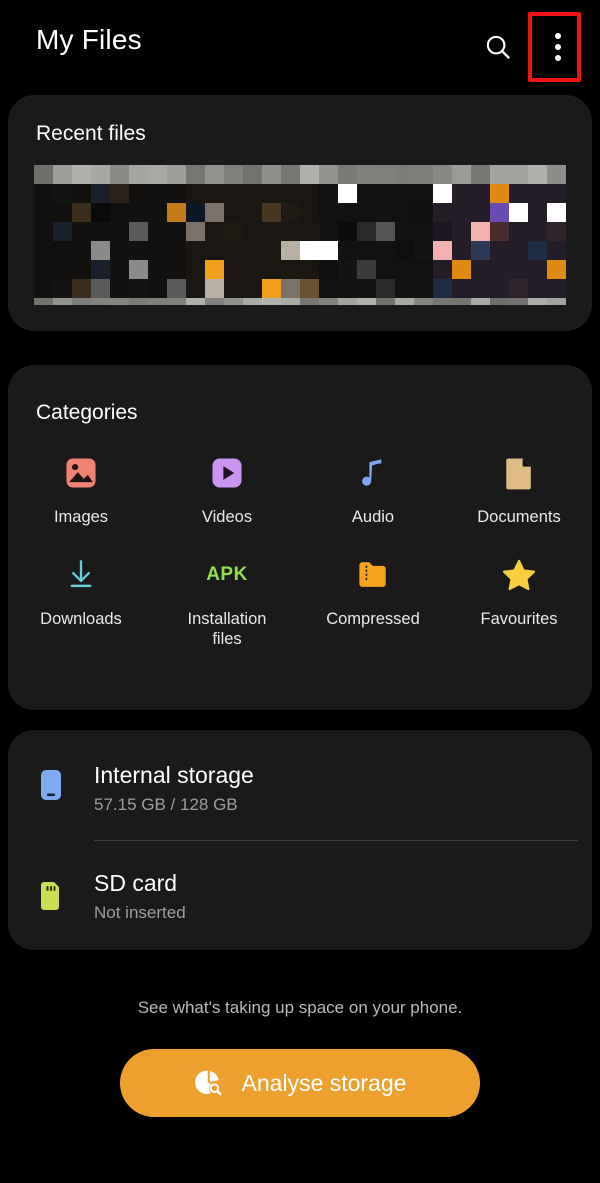 The image size is (600, 1183). I want to click on category-label: Videos, so click(227, 517).